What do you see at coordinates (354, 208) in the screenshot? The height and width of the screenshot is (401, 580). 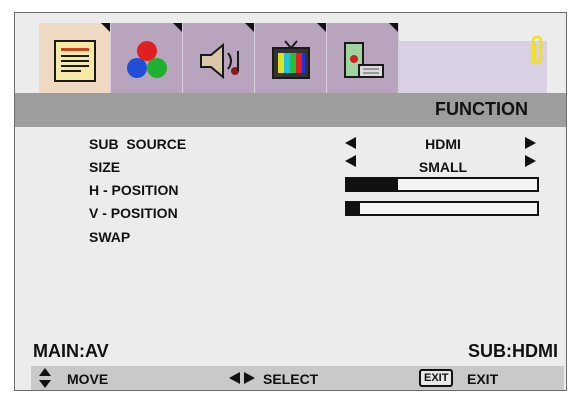 I see `v-position-slider-fill` at bounding box center [354, 208].